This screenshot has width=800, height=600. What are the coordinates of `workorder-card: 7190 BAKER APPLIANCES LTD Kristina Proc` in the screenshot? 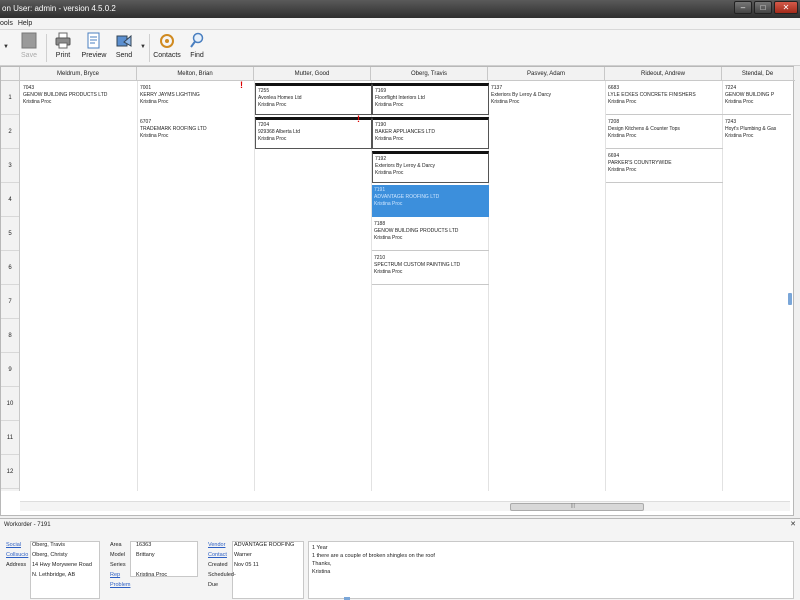 It's located at (430, 133).